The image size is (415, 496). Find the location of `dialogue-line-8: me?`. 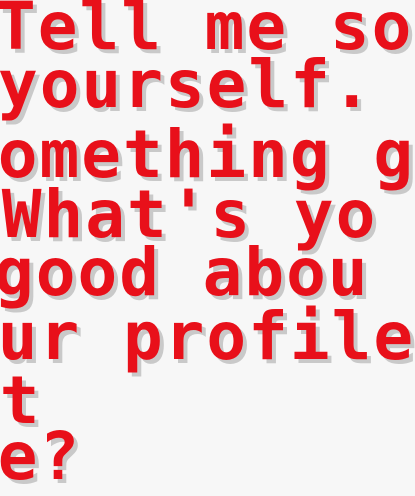

dialogue-line-8: me? is located at coordinates (41, 456).